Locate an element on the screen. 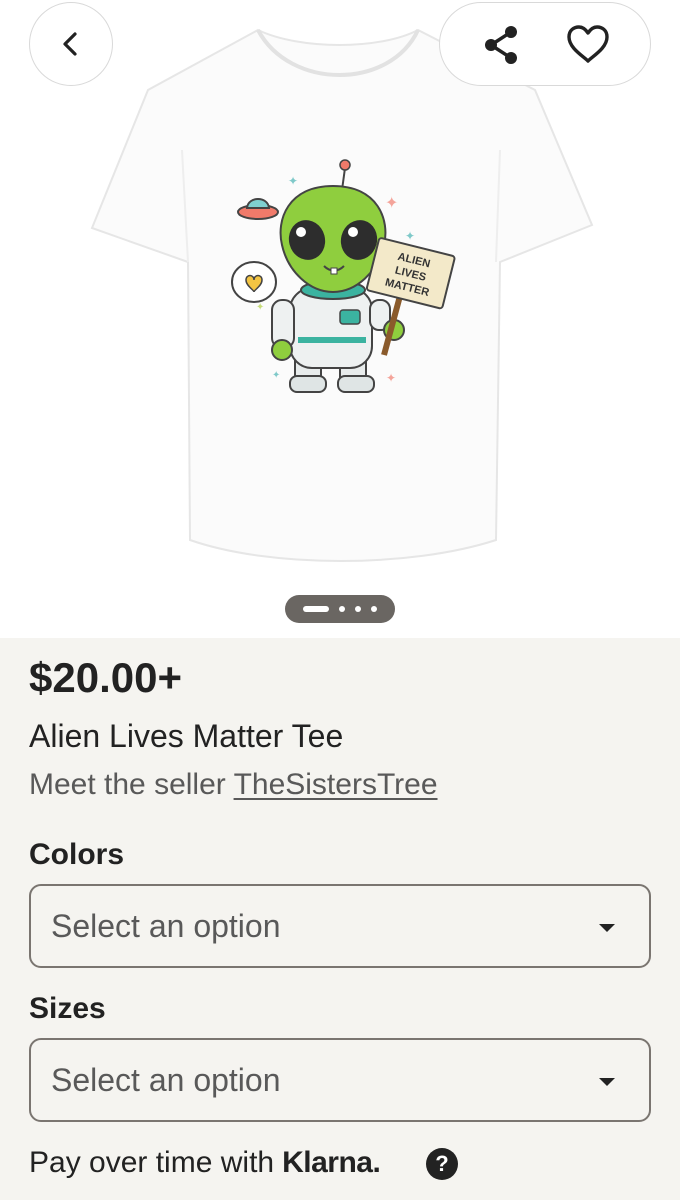 The width and height of the screenshot is (680, 1200). image-pager is located at coordinates (340, 609).